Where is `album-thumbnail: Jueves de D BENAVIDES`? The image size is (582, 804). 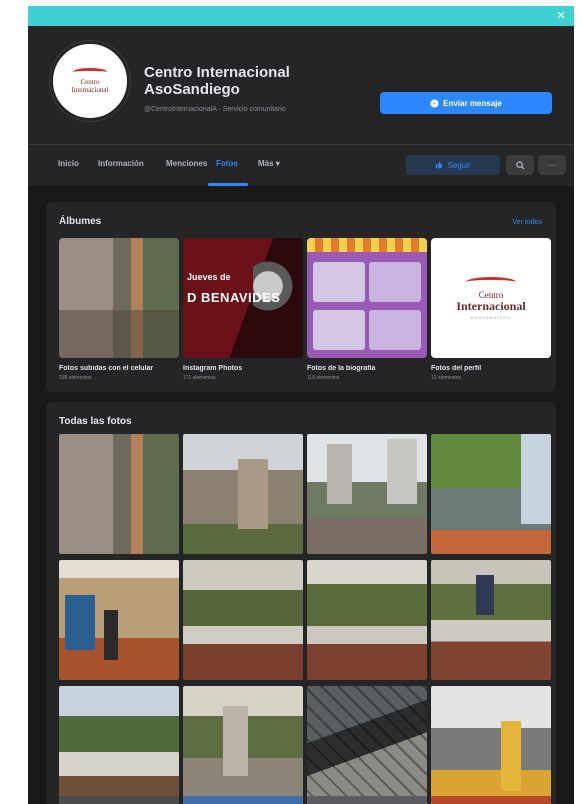 album-thumbnail: Jueves de D BENAVIDES is located at coordinates (243, 298).